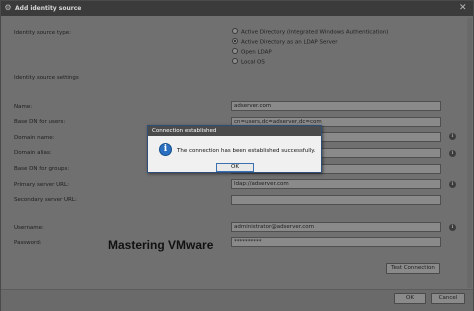  Describe the element at coordinates (289, 42) in the screenshot. I see `radio-label: Active Directory as an LDAP Server` at that location.